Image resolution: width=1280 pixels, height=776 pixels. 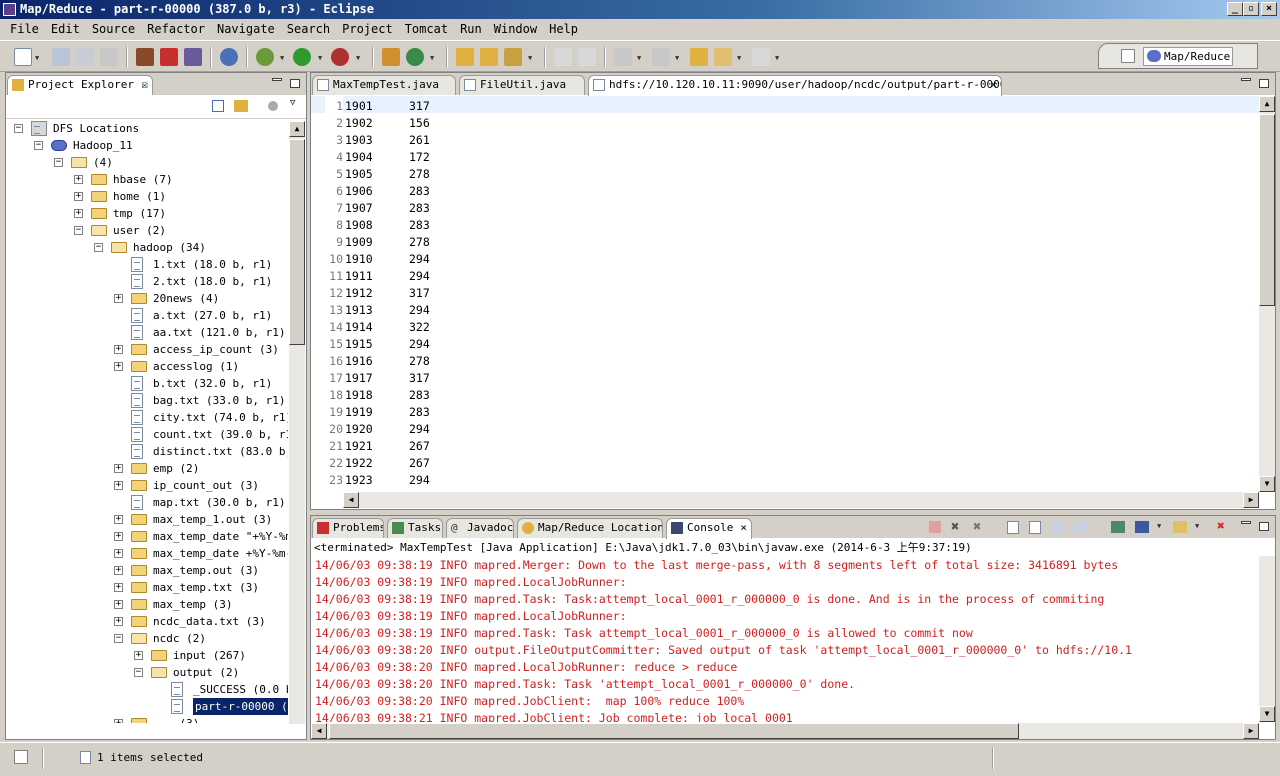 What do you see at coordinates (1221, 526) in the screenshot?
I see `terminate-relaunch-icon: ✖` at bounding box center [1221, 526].